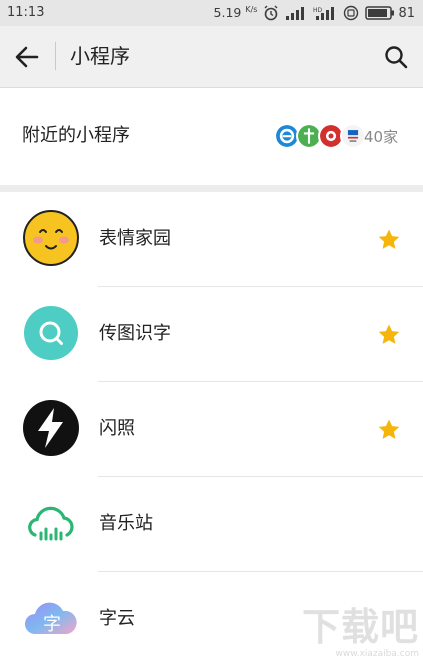 This screenshot has height=663, width=423. I want to click on nearby-mini-programs-row: 附近的小程序 40家, so click(211, 137).